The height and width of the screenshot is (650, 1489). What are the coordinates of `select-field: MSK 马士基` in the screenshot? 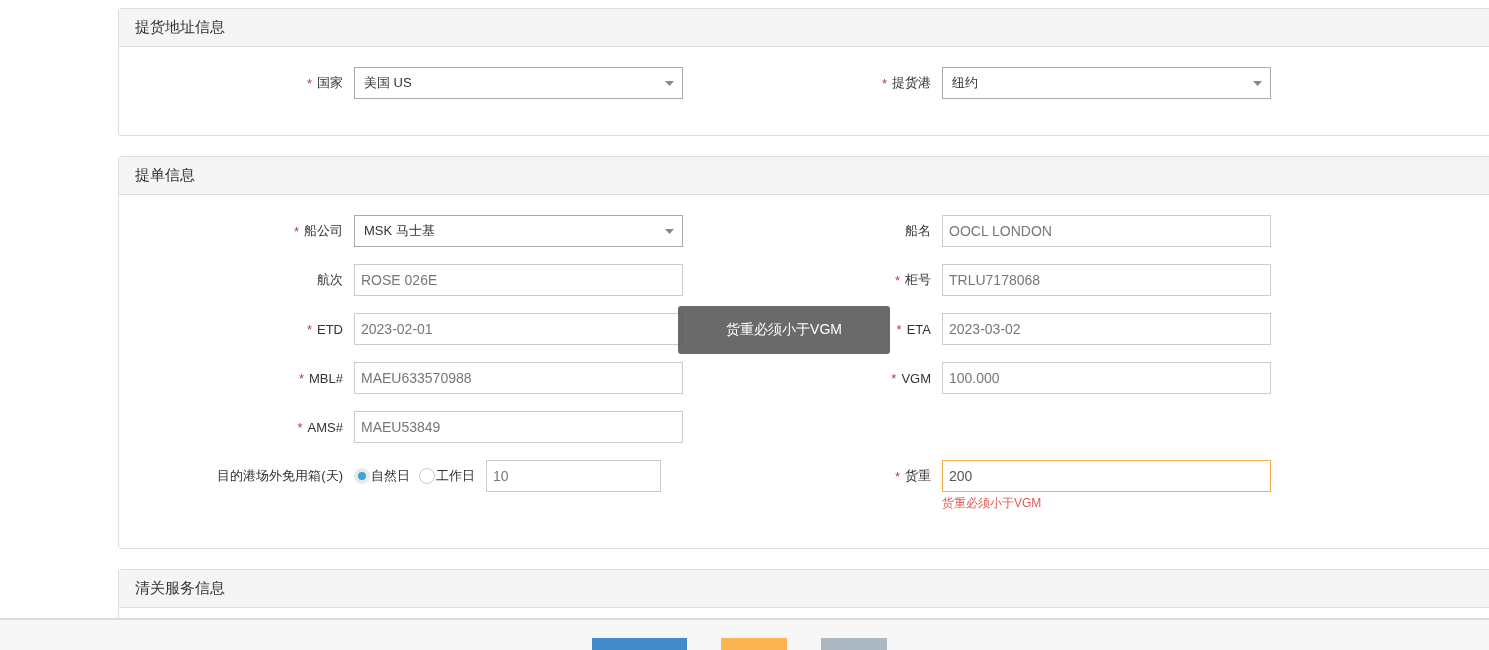 It's located at (518, 231).